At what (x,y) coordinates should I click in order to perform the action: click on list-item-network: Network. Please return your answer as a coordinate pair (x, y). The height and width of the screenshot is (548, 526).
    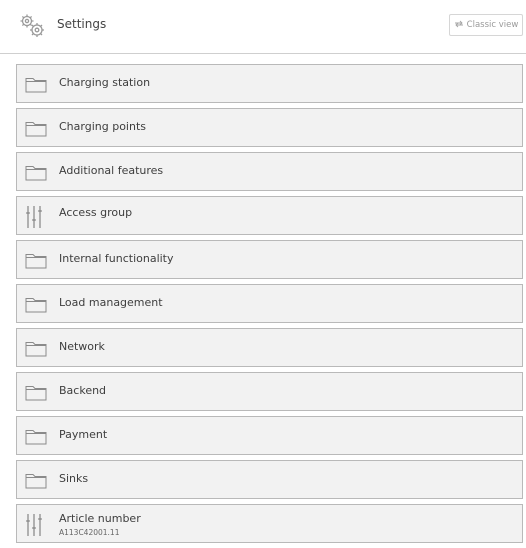
    Looking at the image, I should click on (269, 347).